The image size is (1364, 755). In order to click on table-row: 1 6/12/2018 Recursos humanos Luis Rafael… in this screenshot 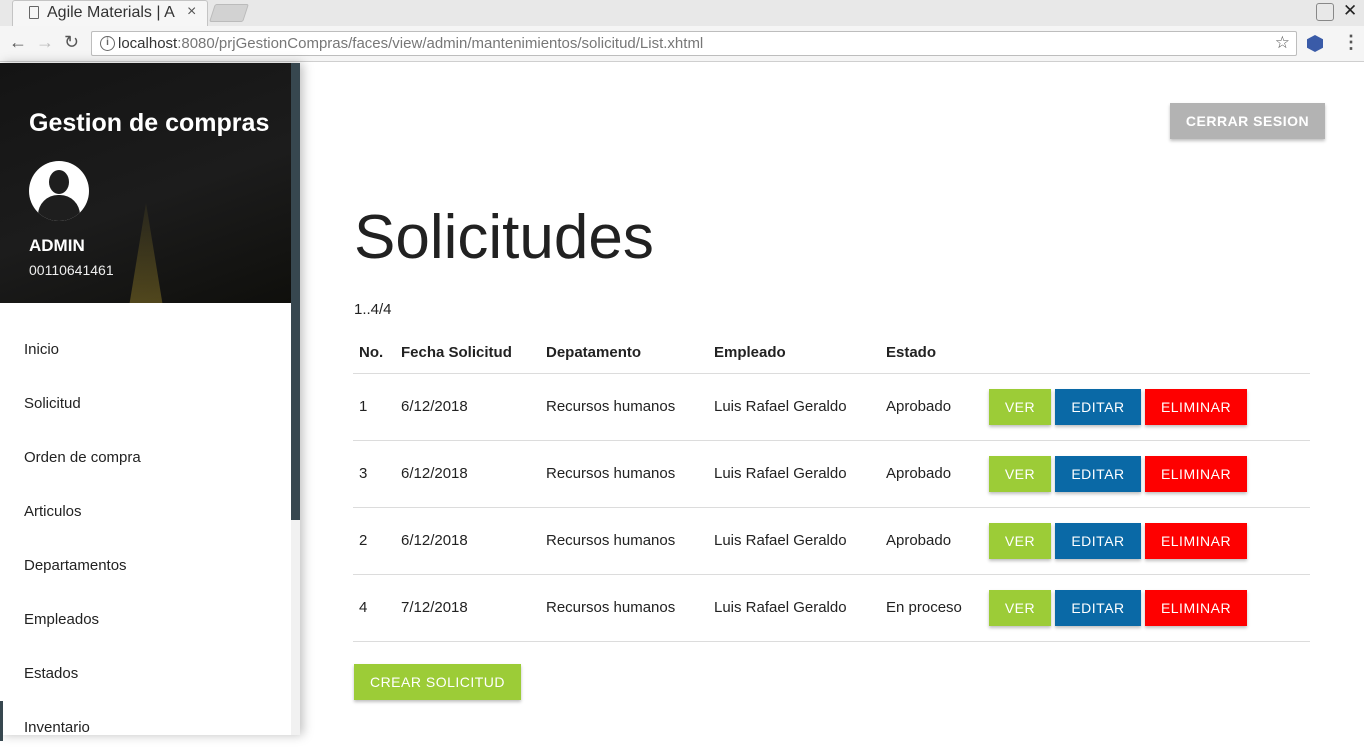, I will do `click(831, 406)`.